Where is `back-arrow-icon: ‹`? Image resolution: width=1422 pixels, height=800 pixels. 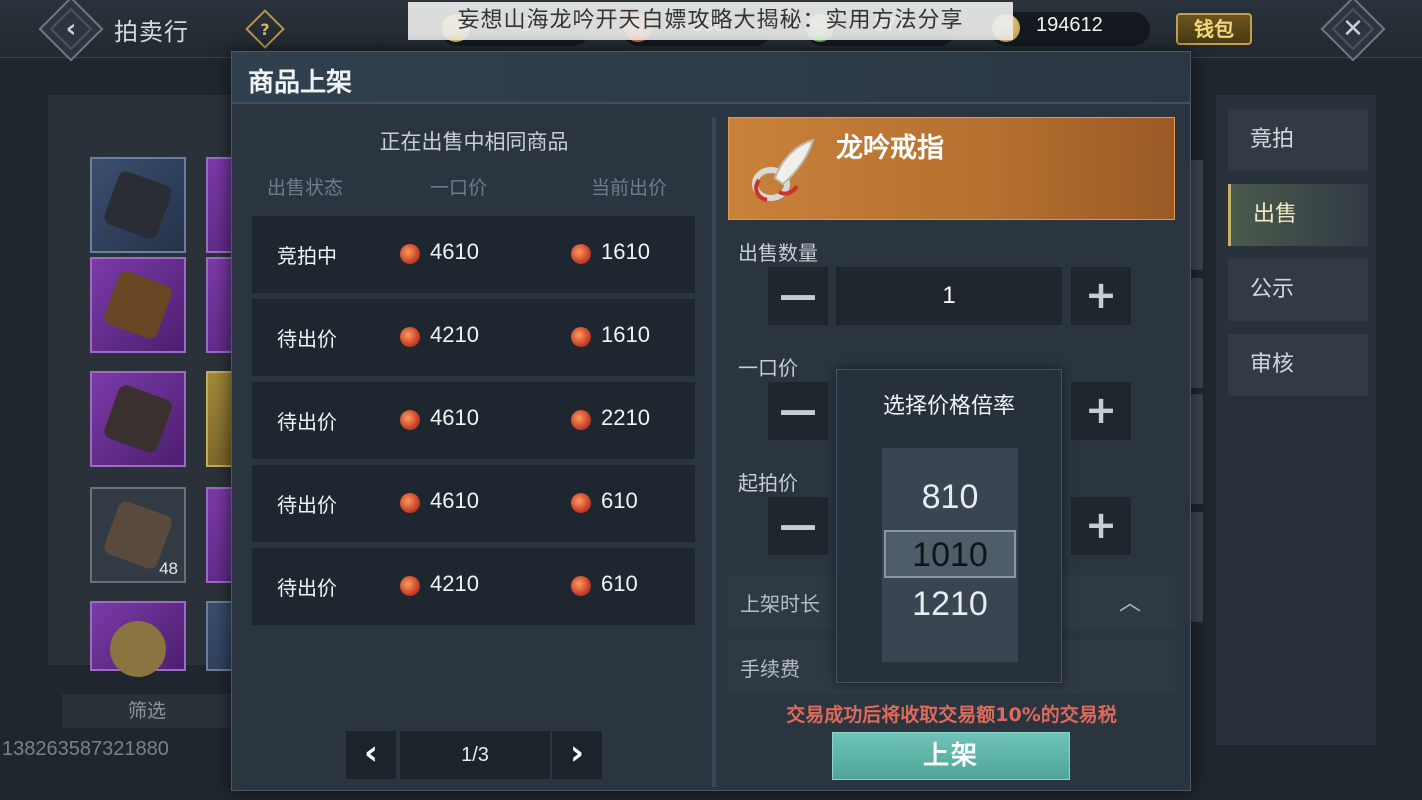 back-arrow-icon: ‹ is located at coordinates (71, 29).